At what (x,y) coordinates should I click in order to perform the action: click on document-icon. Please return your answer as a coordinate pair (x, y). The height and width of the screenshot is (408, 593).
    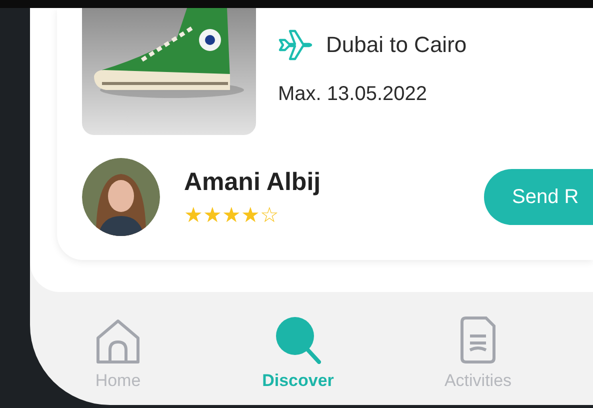
    Looking at the image, I should click on (478, 340).